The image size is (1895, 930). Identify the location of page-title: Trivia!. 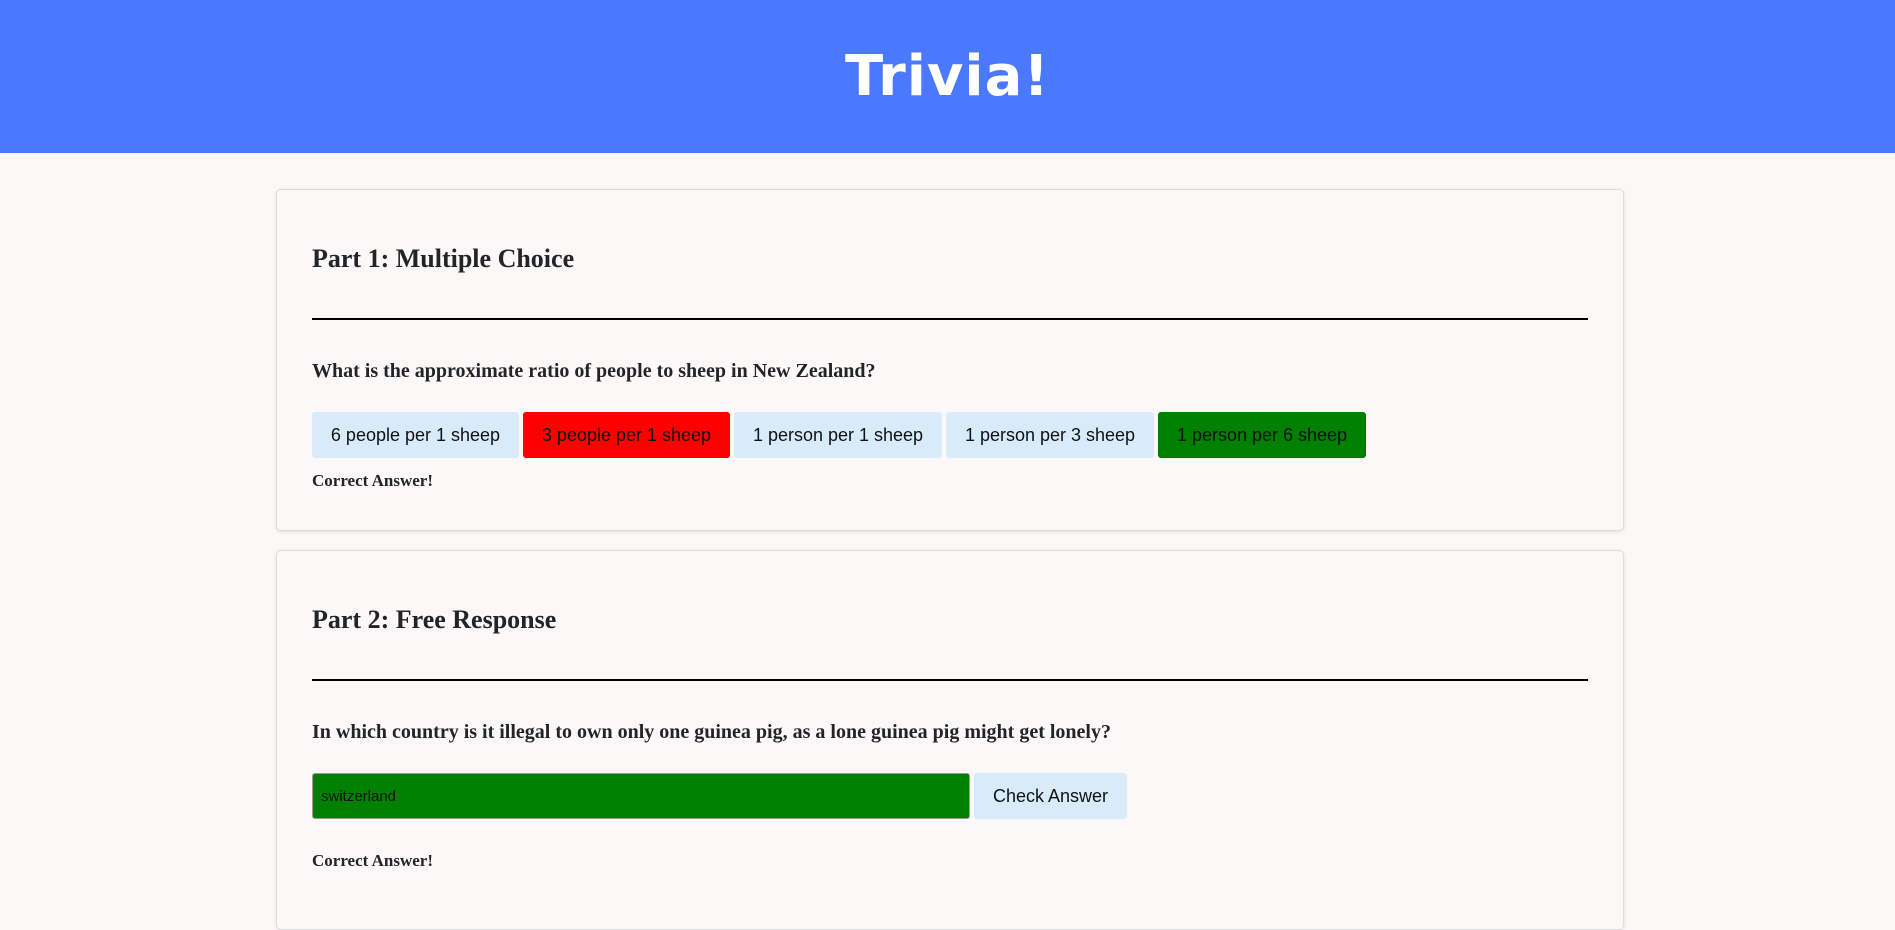
(947, 76).